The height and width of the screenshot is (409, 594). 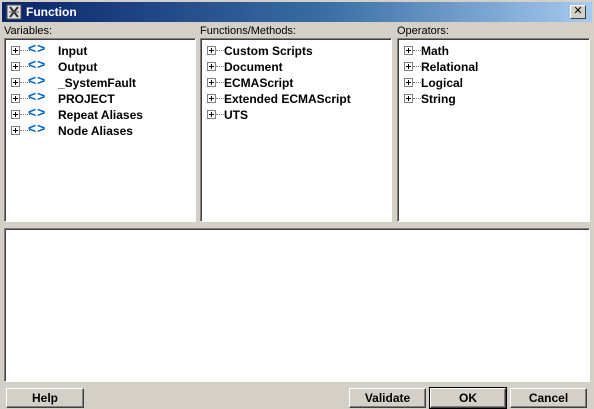 What do you see at coordinates (297, 12) in the screenshot?
I see `title-bar: Function ✕` at bounding box center [297, 12].